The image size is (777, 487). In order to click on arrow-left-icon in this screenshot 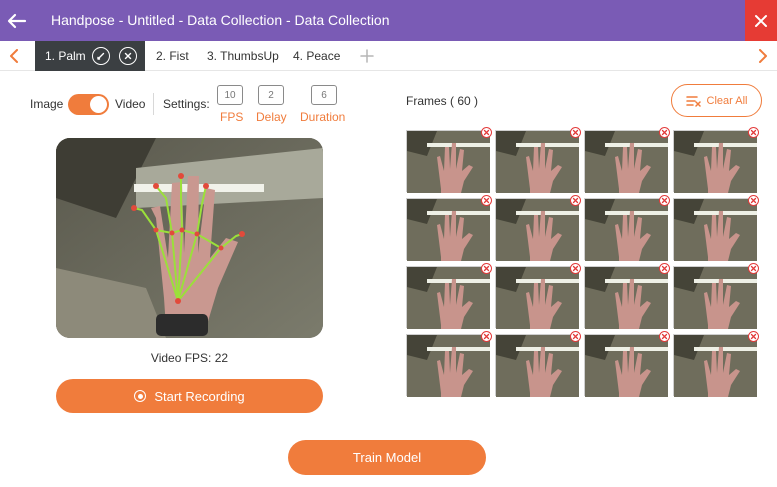, I will do `click(17, 20)`.